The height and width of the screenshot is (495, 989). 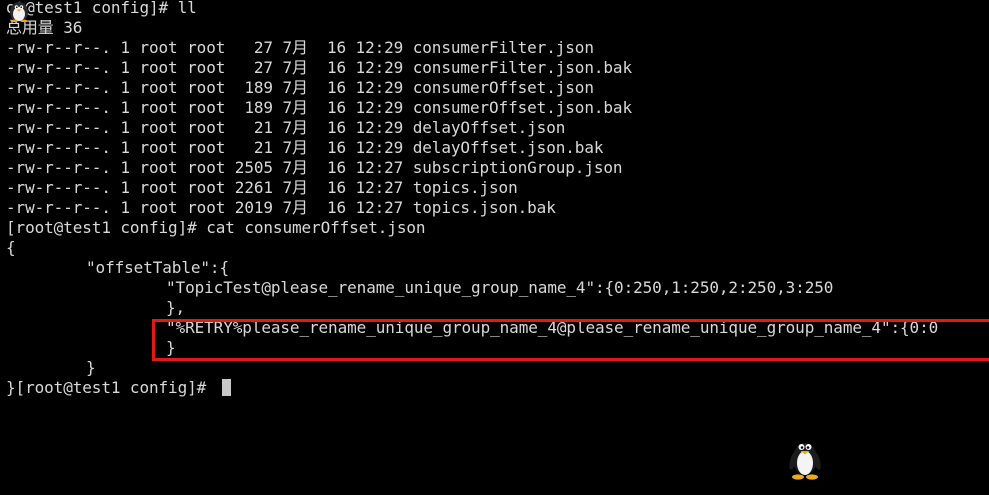 What do you see at coordinates (101, 8) in the screenshot?
I see `terminal-line: ot@test1 config]# ll` at bounding box center [101, 8].